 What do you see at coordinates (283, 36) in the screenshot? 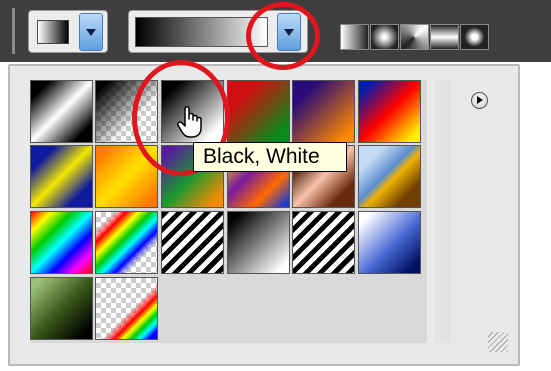
I see `highlight-circle` at bounding box center [283, 36].